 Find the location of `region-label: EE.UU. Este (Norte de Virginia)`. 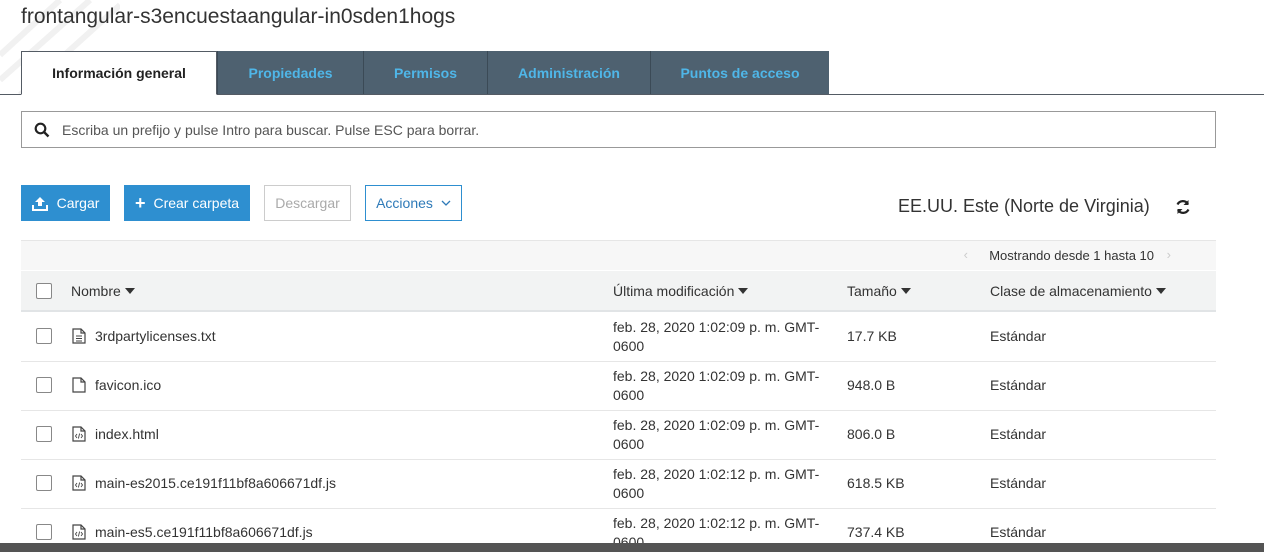

region-label: EE.UU. Este (Norte de Virginia) is located at coordinates (1024, 206).